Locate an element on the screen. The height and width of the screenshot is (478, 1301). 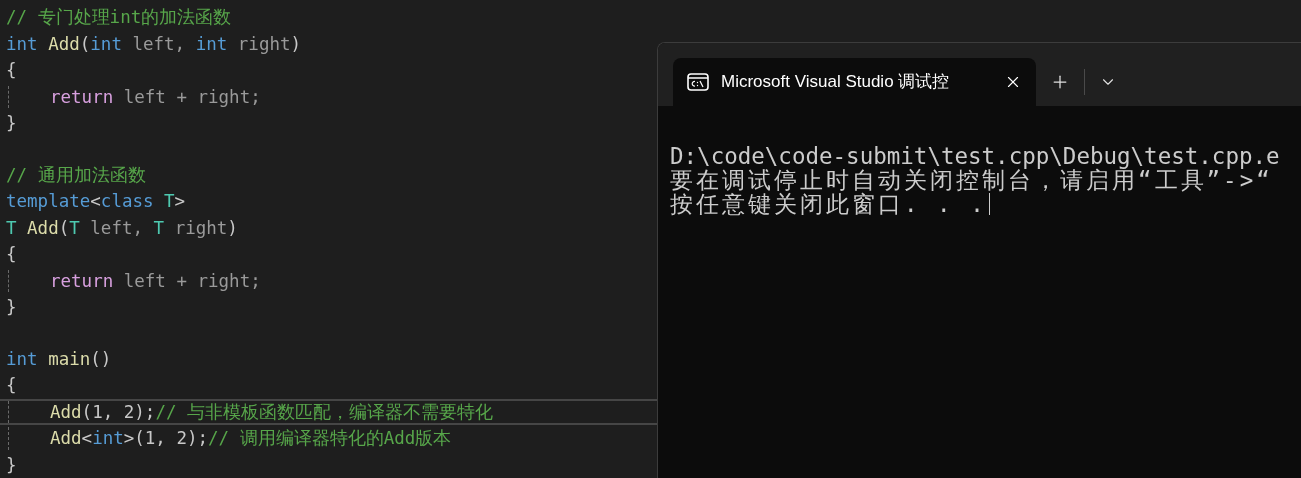
text-cursor is located at coordinates (989, 204).